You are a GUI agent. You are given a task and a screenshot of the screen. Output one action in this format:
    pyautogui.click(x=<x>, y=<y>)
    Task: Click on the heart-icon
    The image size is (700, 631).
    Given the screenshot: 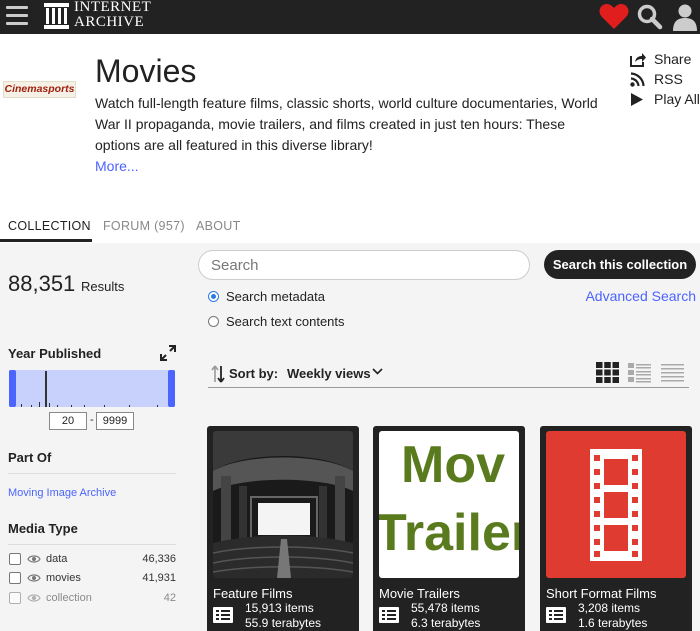 What is the action you would take?
    pyautogui.click(x=614, y=16)
    